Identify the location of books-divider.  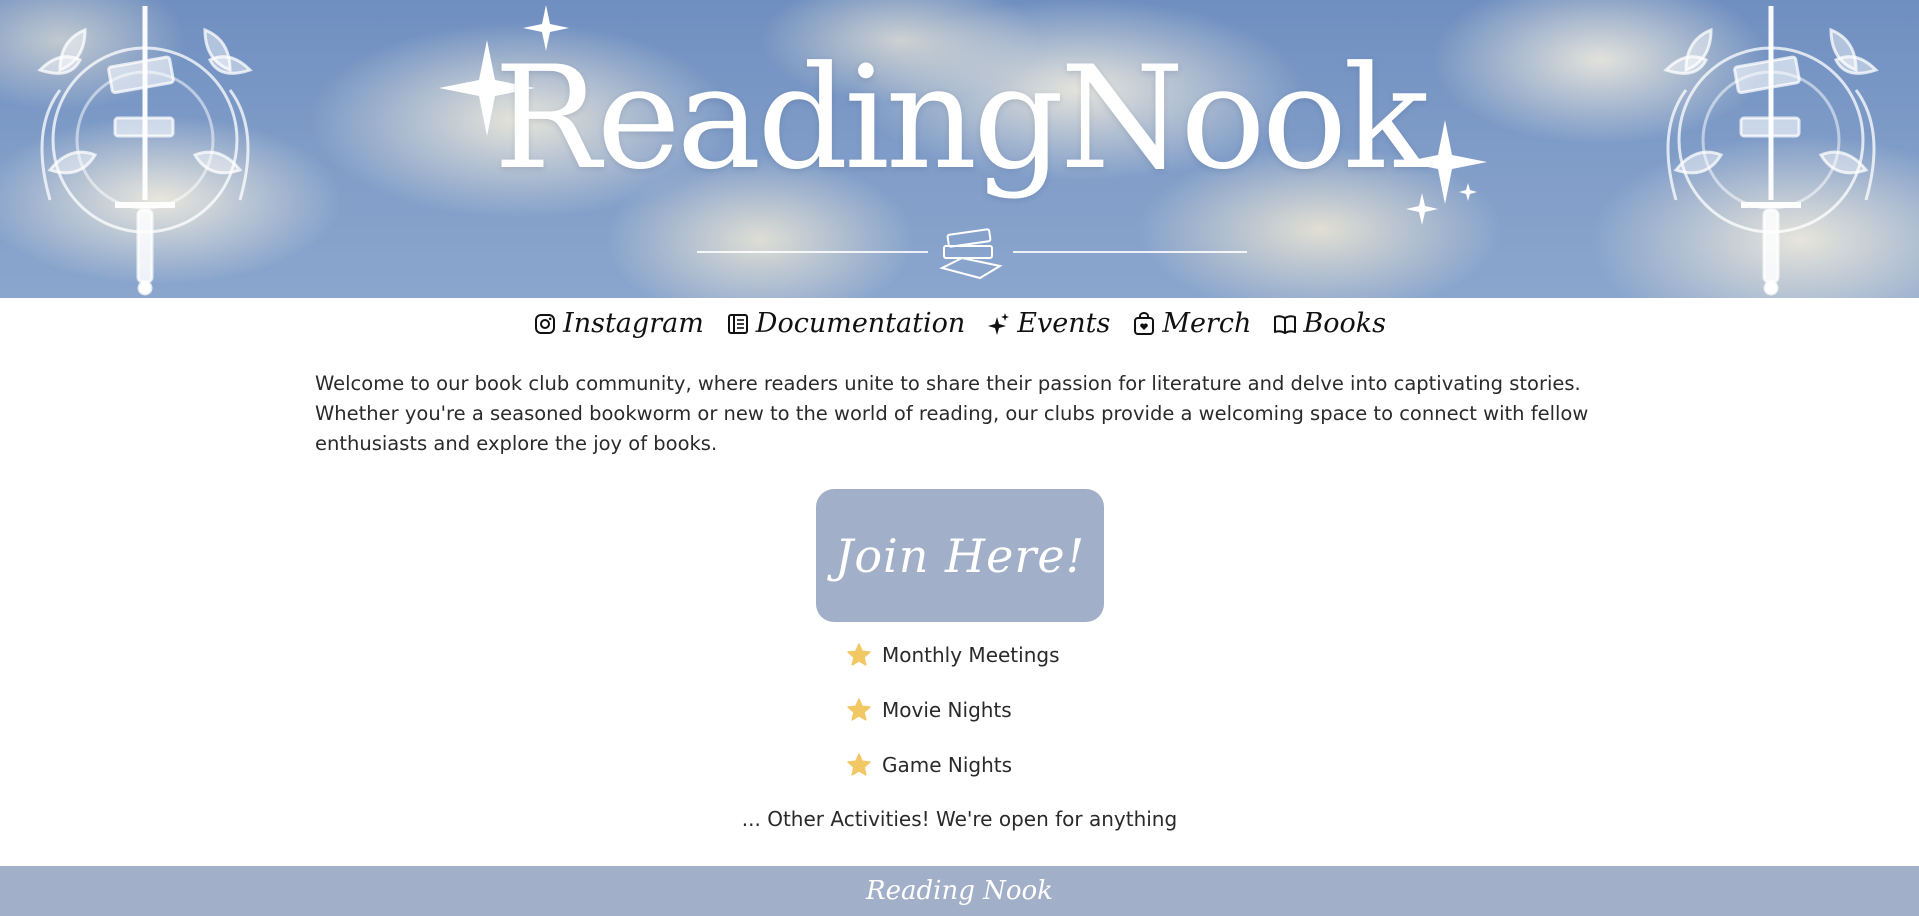
(972, 254).